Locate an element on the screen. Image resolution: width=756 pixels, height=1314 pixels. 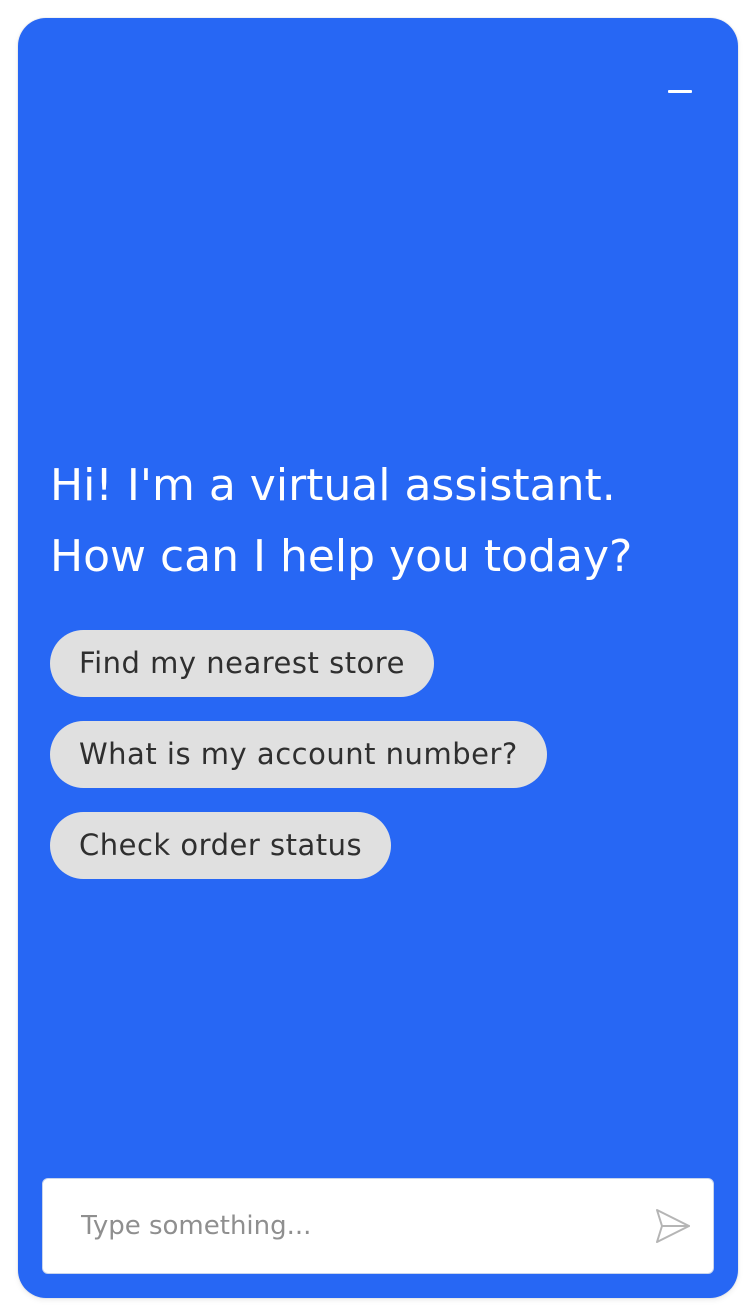
send-icon is located at coordinates (673, 1226).